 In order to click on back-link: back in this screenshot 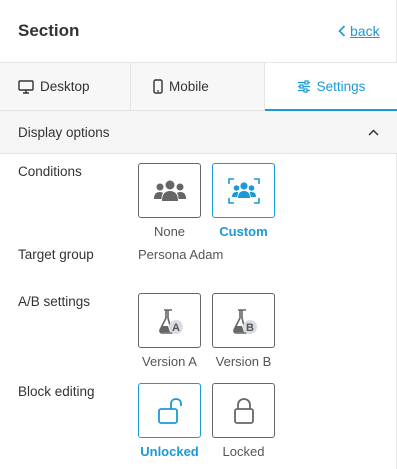, I will do `click(359, 31)`.